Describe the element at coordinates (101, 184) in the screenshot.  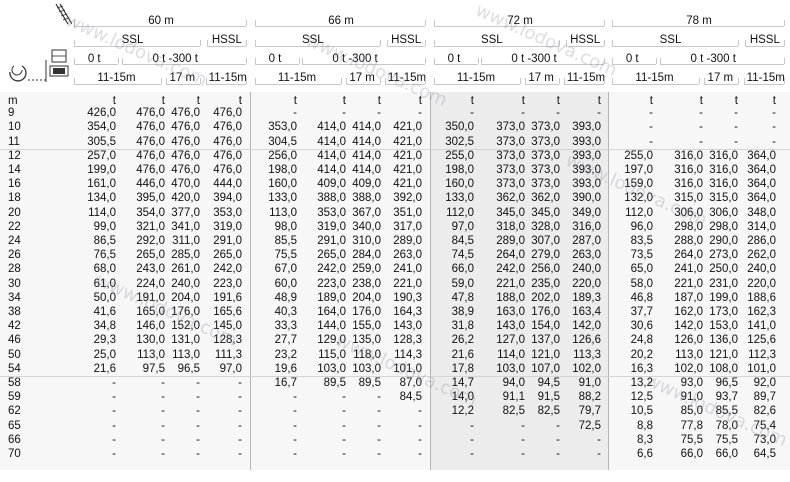
I see `load-cell: 161,0` at that location.